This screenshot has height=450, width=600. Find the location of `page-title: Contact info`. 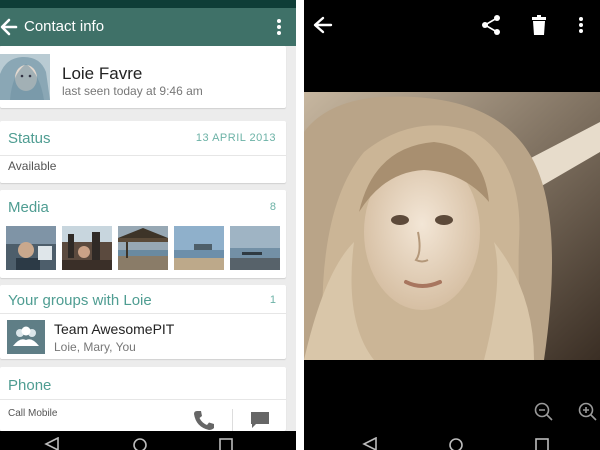

page-title: Contact info is located at coordinates (64, 26).